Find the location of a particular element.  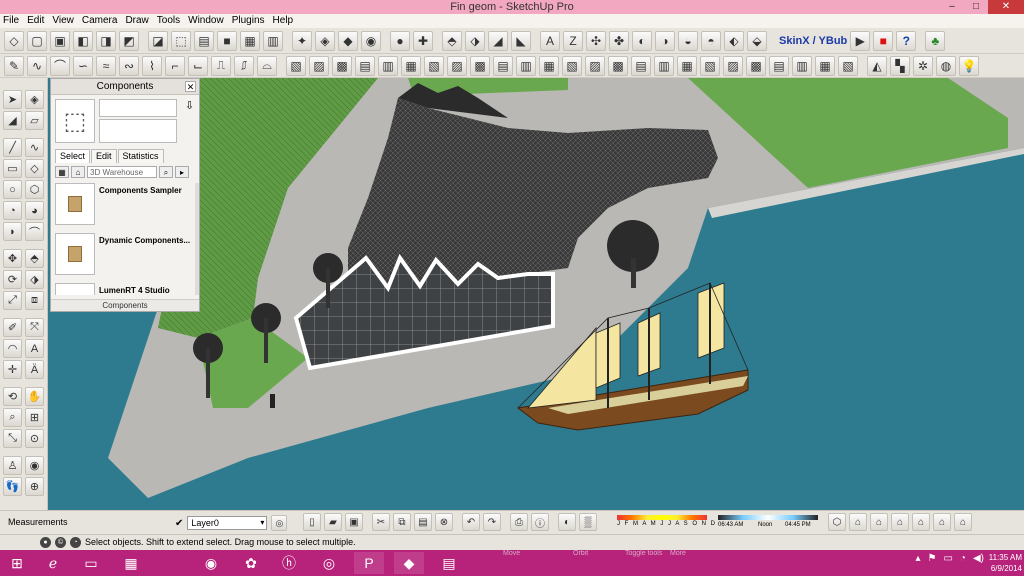

3d-text-icon: Ä is located at coordinates (34, 369).